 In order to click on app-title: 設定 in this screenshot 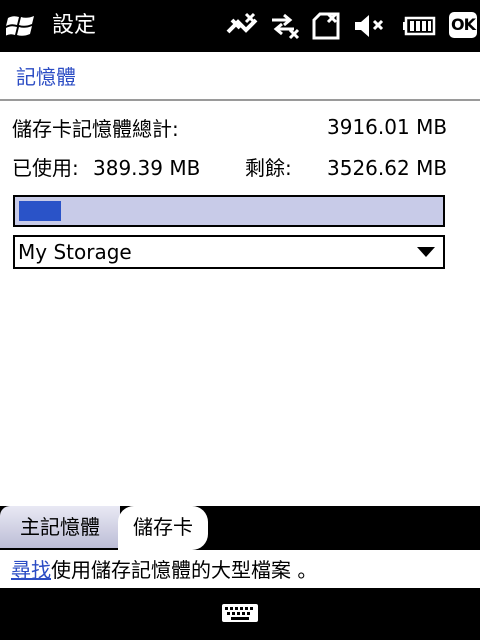, I will do `click(74, 25)`.